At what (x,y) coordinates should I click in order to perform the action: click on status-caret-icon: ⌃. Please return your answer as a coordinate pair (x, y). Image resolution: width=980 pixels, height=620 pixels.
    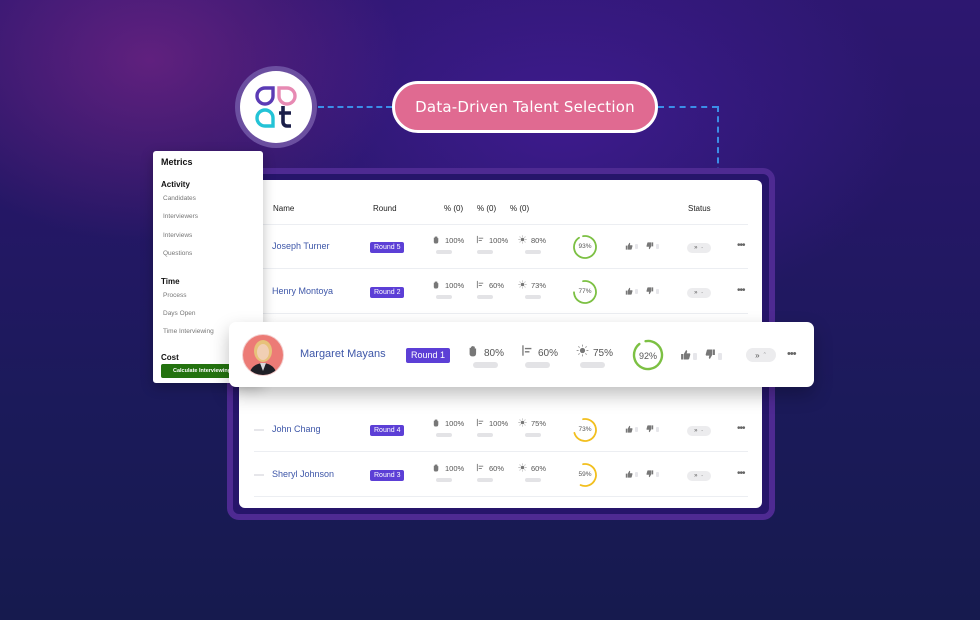
    Looking at the image, I should click on (764, 355).